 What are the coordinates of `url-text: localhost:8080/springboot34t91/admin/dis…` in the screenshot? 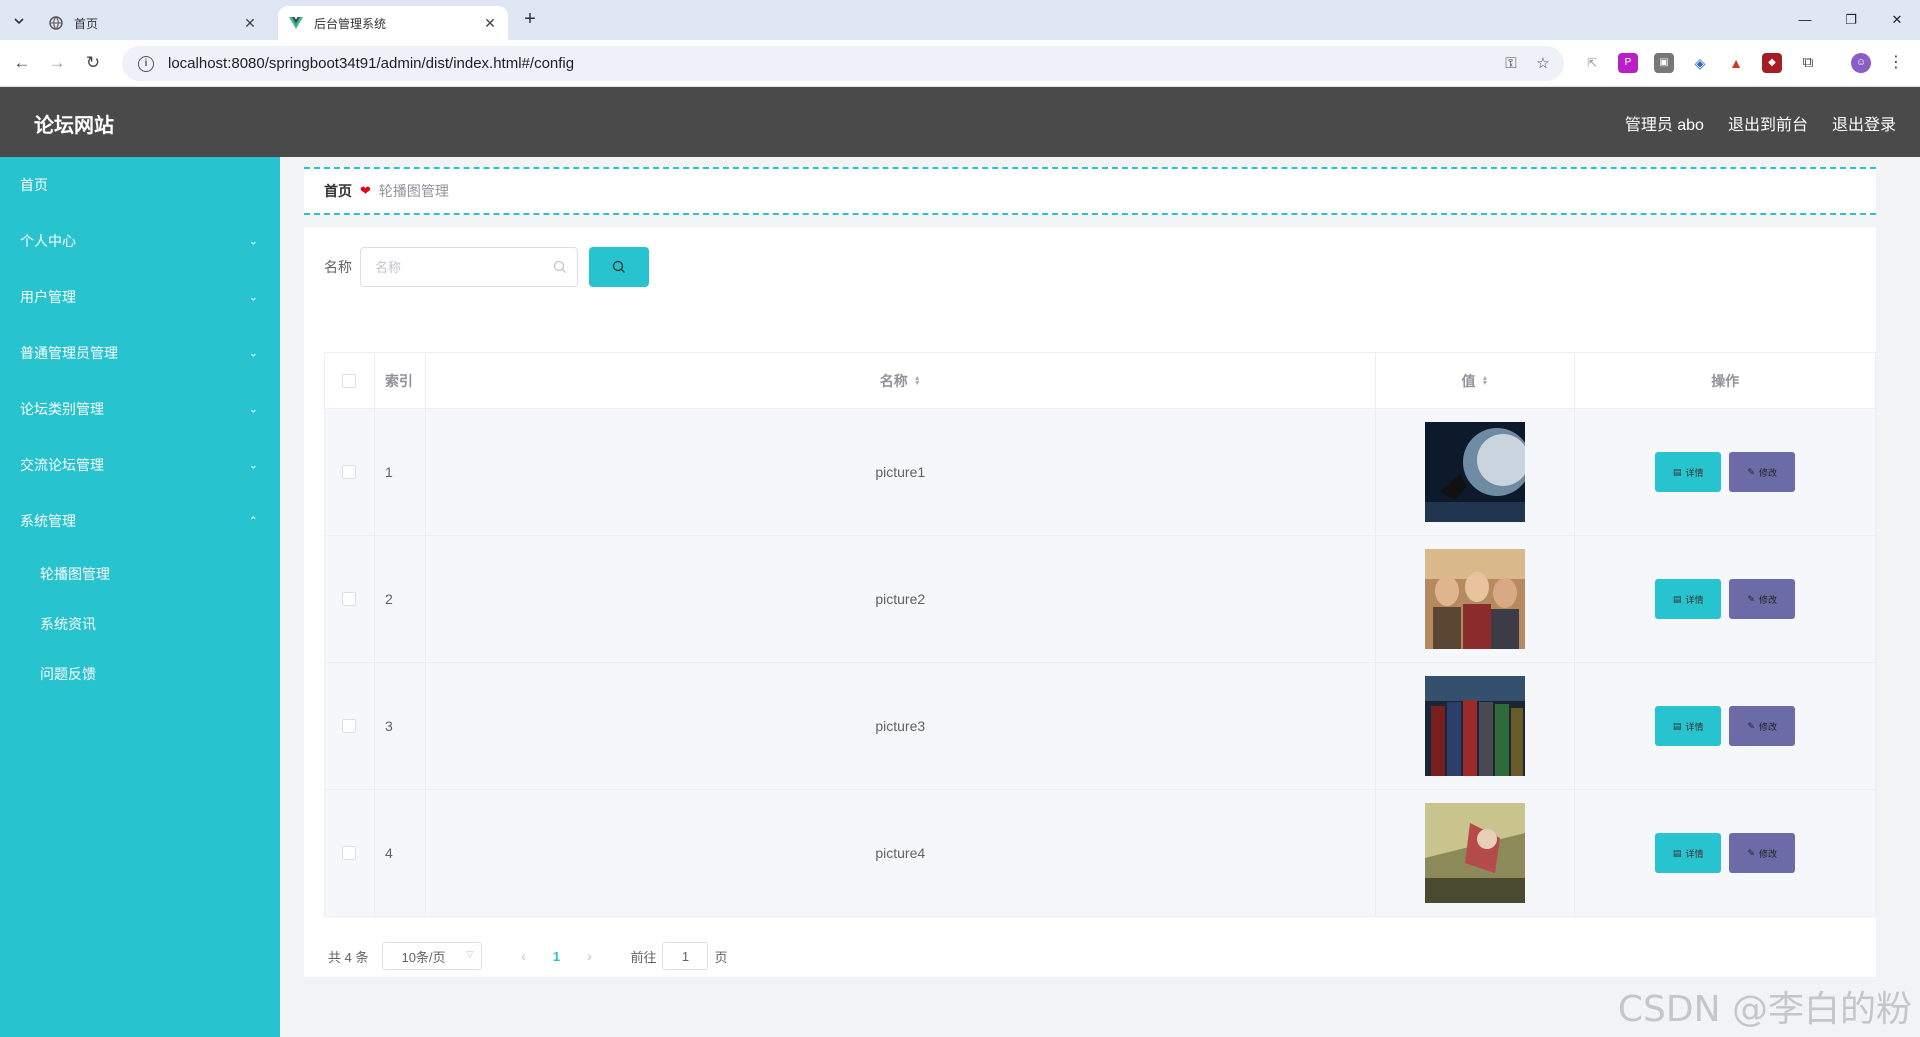 It's located at (834, 63).